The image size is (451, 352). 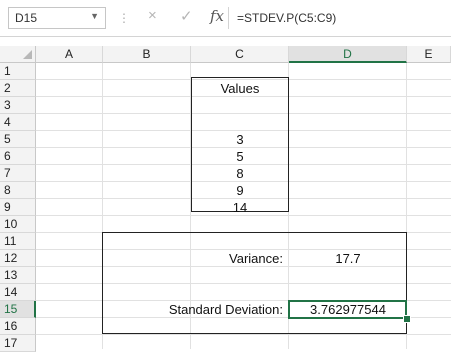 I want to click on row-header-7: 7, so click(x=18, y=173).